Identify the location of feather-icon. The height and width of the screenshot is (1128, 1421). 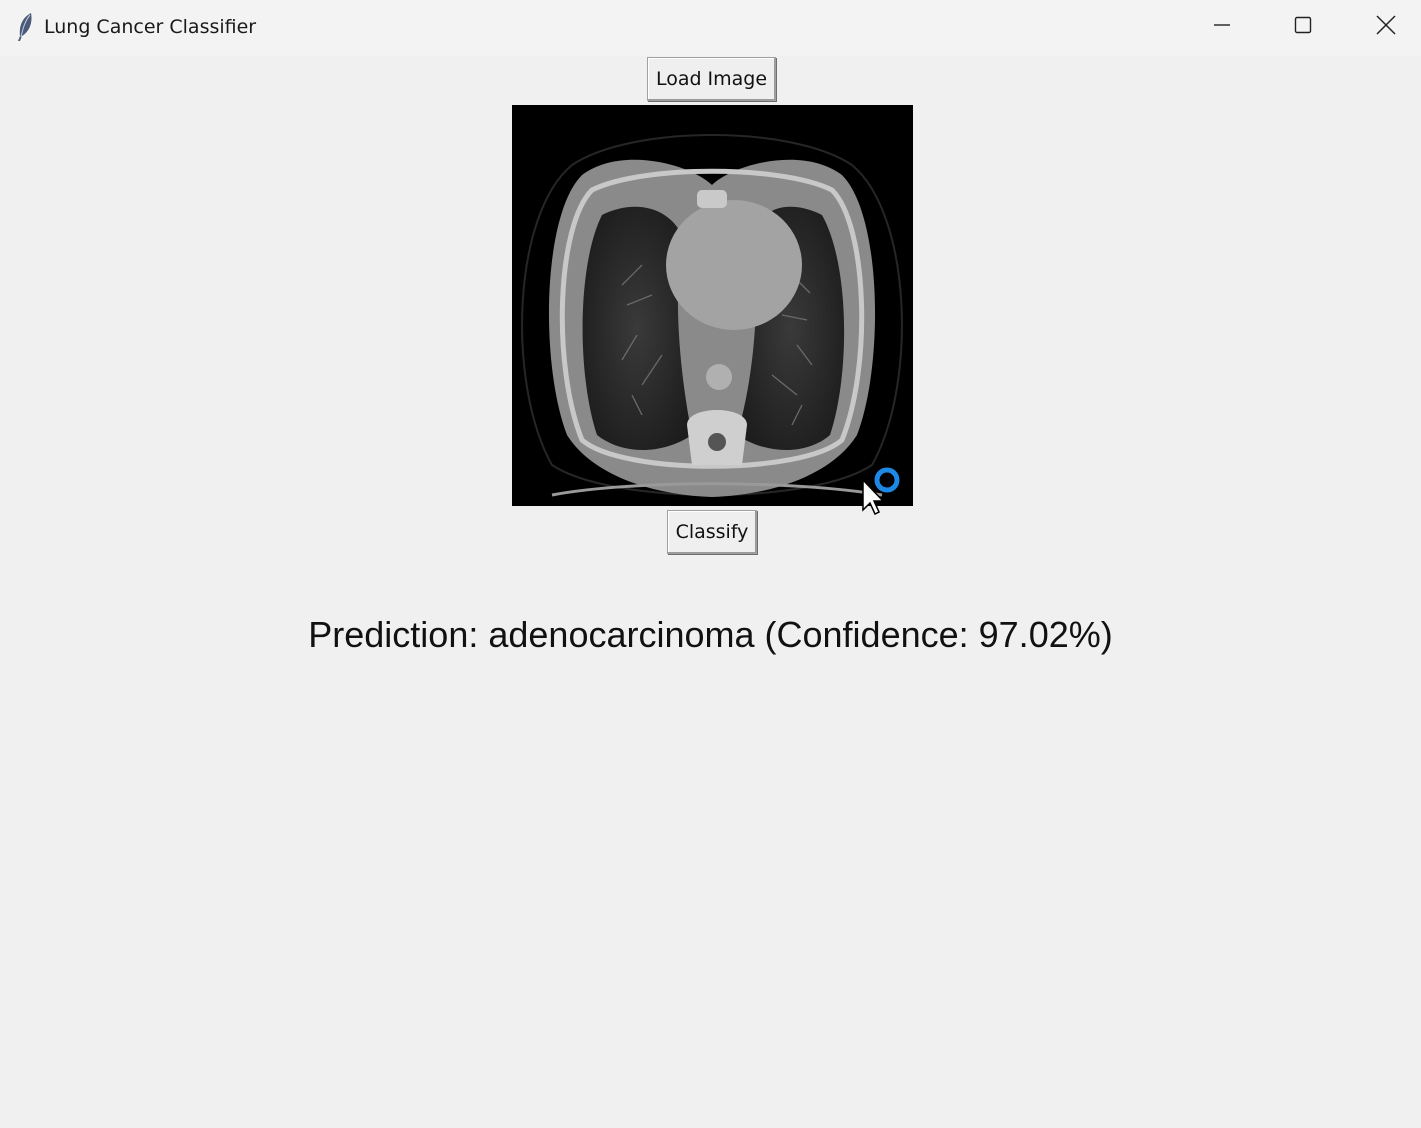
(25, 27).